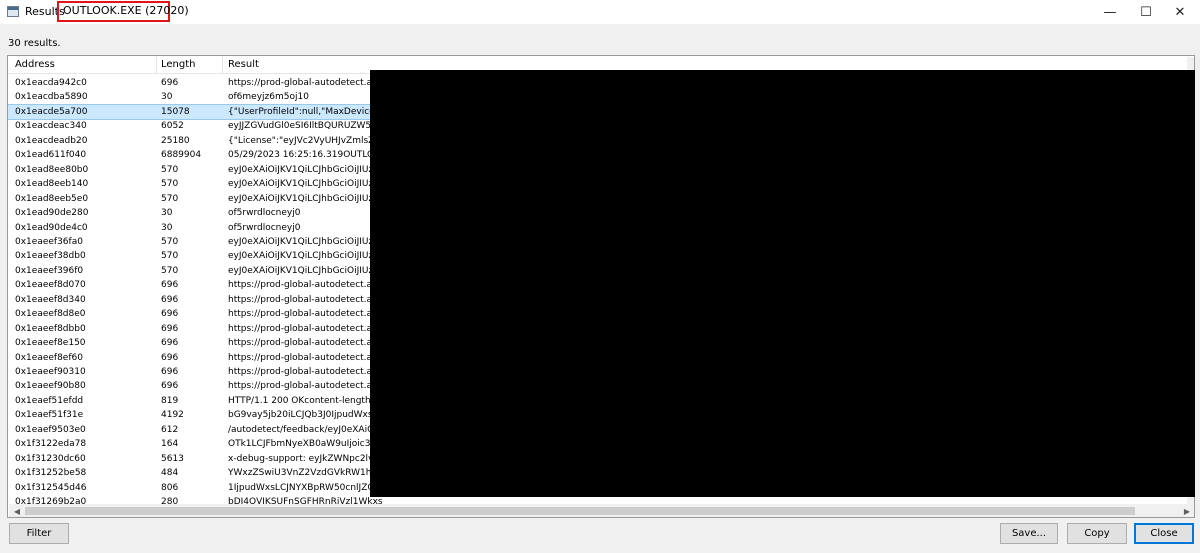 The width and height of the screenshot is (1200, 553). What do you see at coordinates (170, 400) in the screenshot?
I see `row-length: 819` at bounding box center [170, 400].